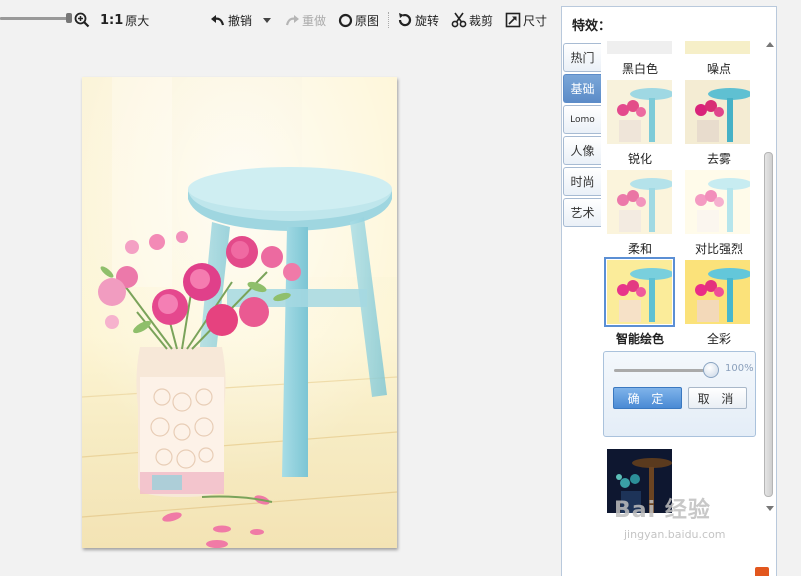 This screenshot has width=801, height=576. I want to click on rotate-button: 旋转, so click(418, 20).